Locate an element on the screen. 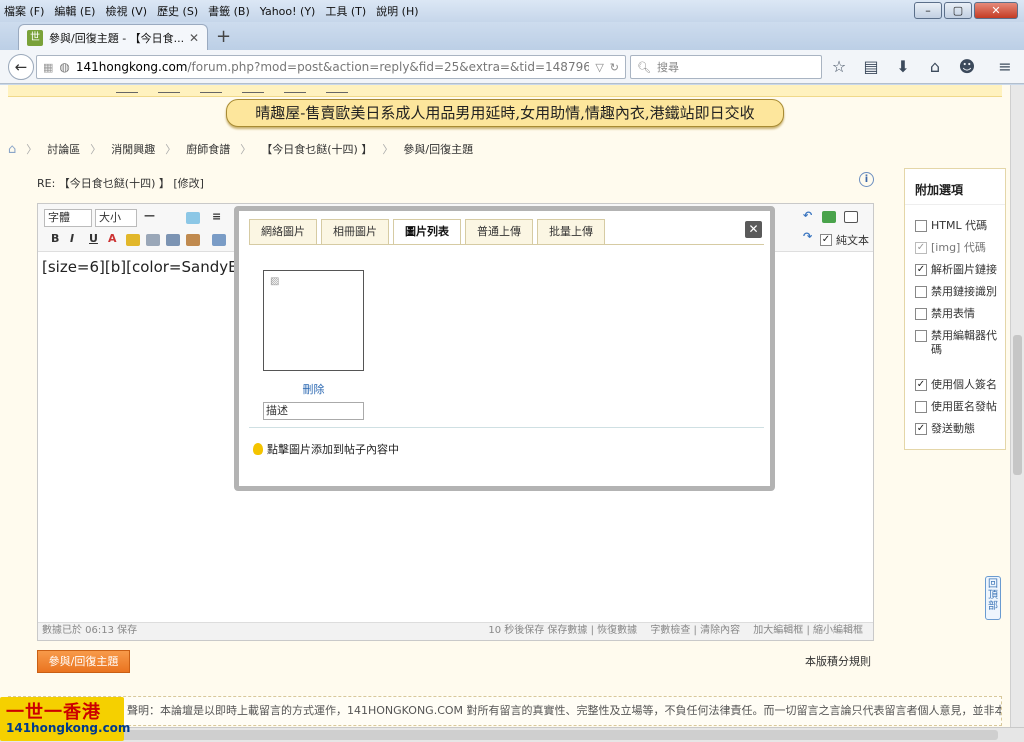 Image resolution: width=1024 pixels, height=742 pixels. menu-yahoo: Yahoo! (Y) is located at coordinates (288, 11).